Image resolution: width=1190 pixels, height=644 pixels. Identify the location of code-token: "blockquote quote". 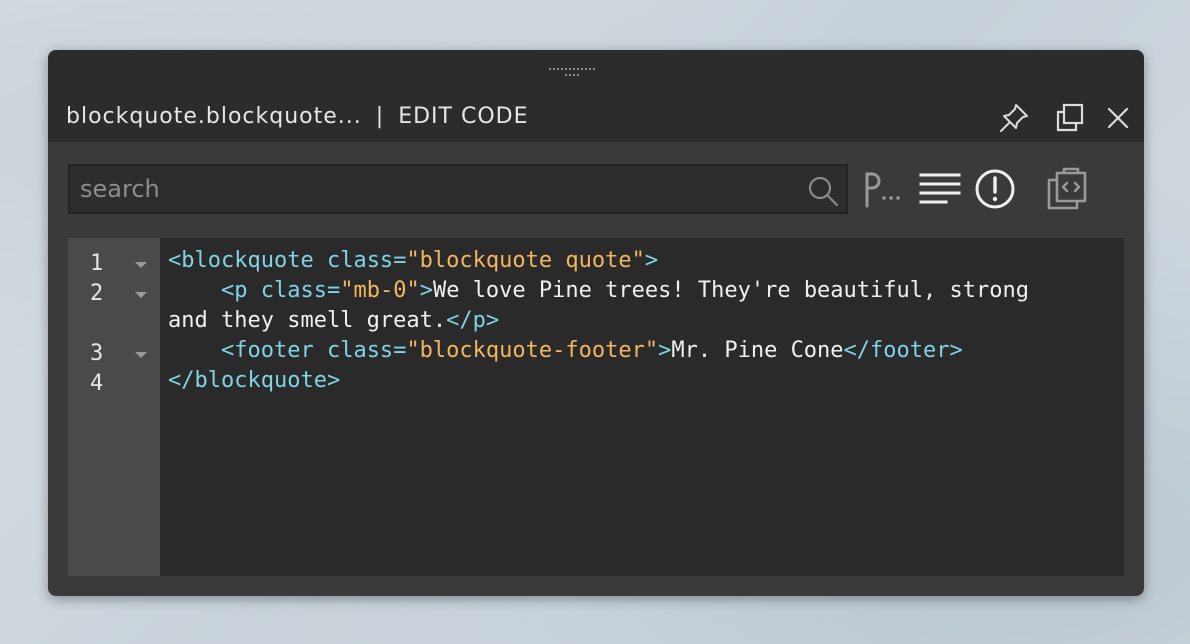
(525, 260).